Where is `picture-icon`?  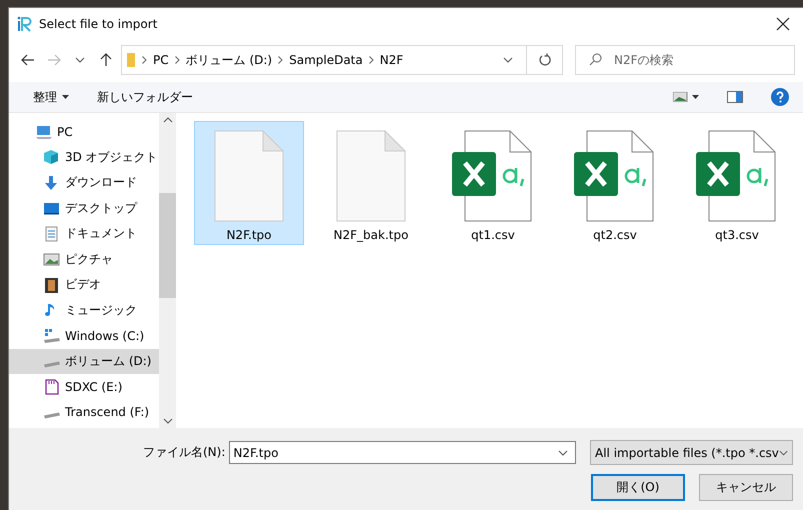 picture-icon is located at coordinates (51, 259).